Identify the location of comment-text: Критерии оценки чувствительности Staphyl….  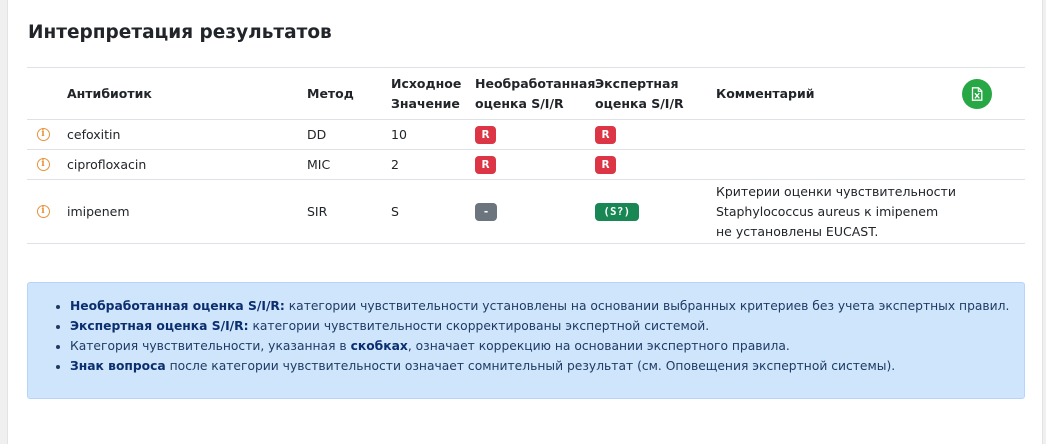
(836, 211).